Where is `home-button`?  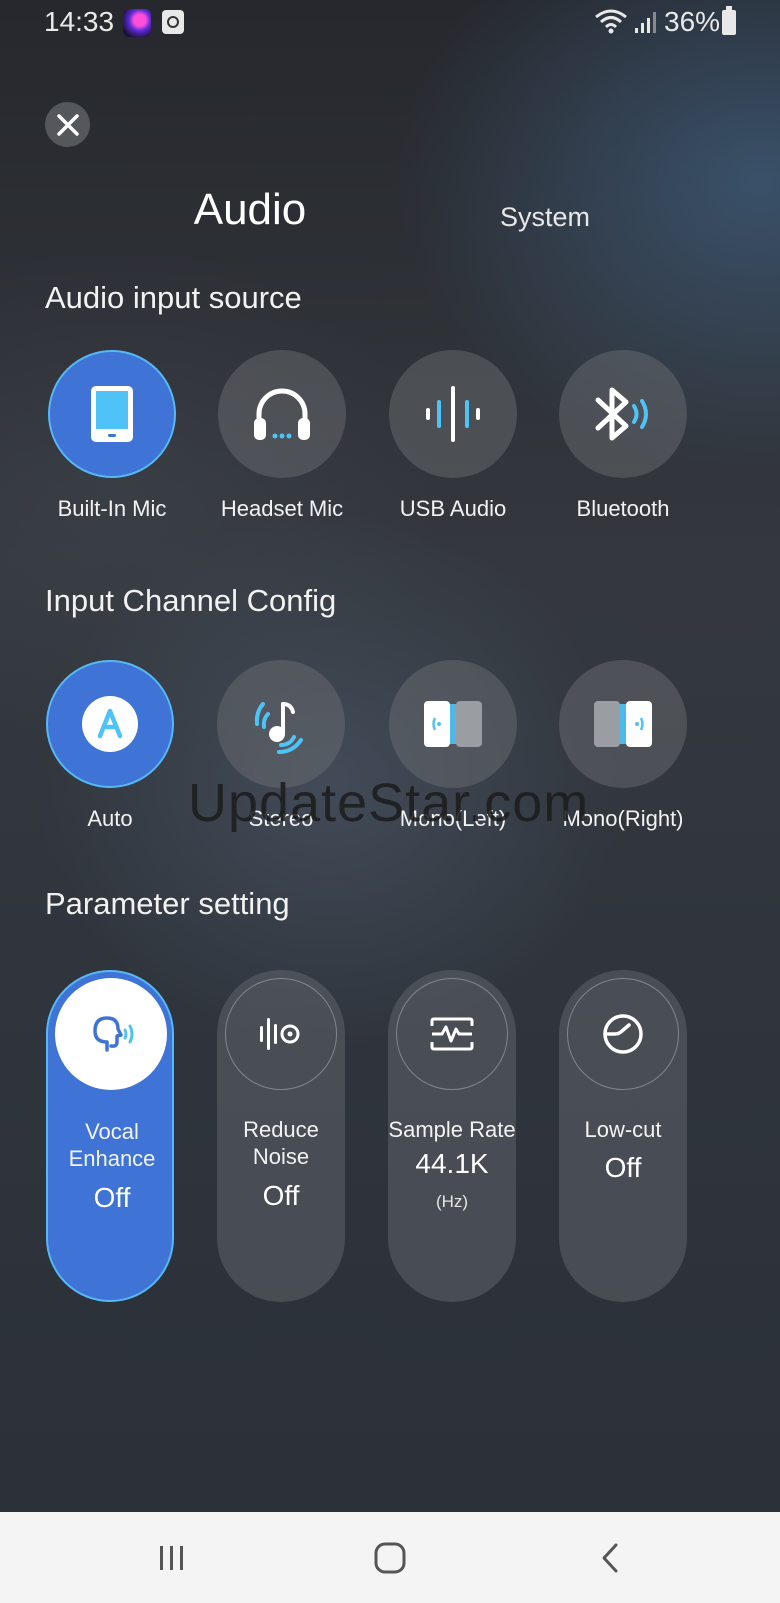 home-button is located at coordinates (390, 1558).